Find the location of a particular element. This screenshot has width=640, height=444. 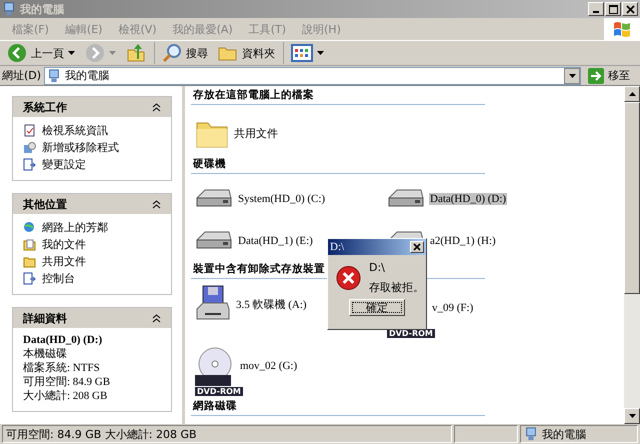

go-button: 移至 is located at coordinates (611, 76).